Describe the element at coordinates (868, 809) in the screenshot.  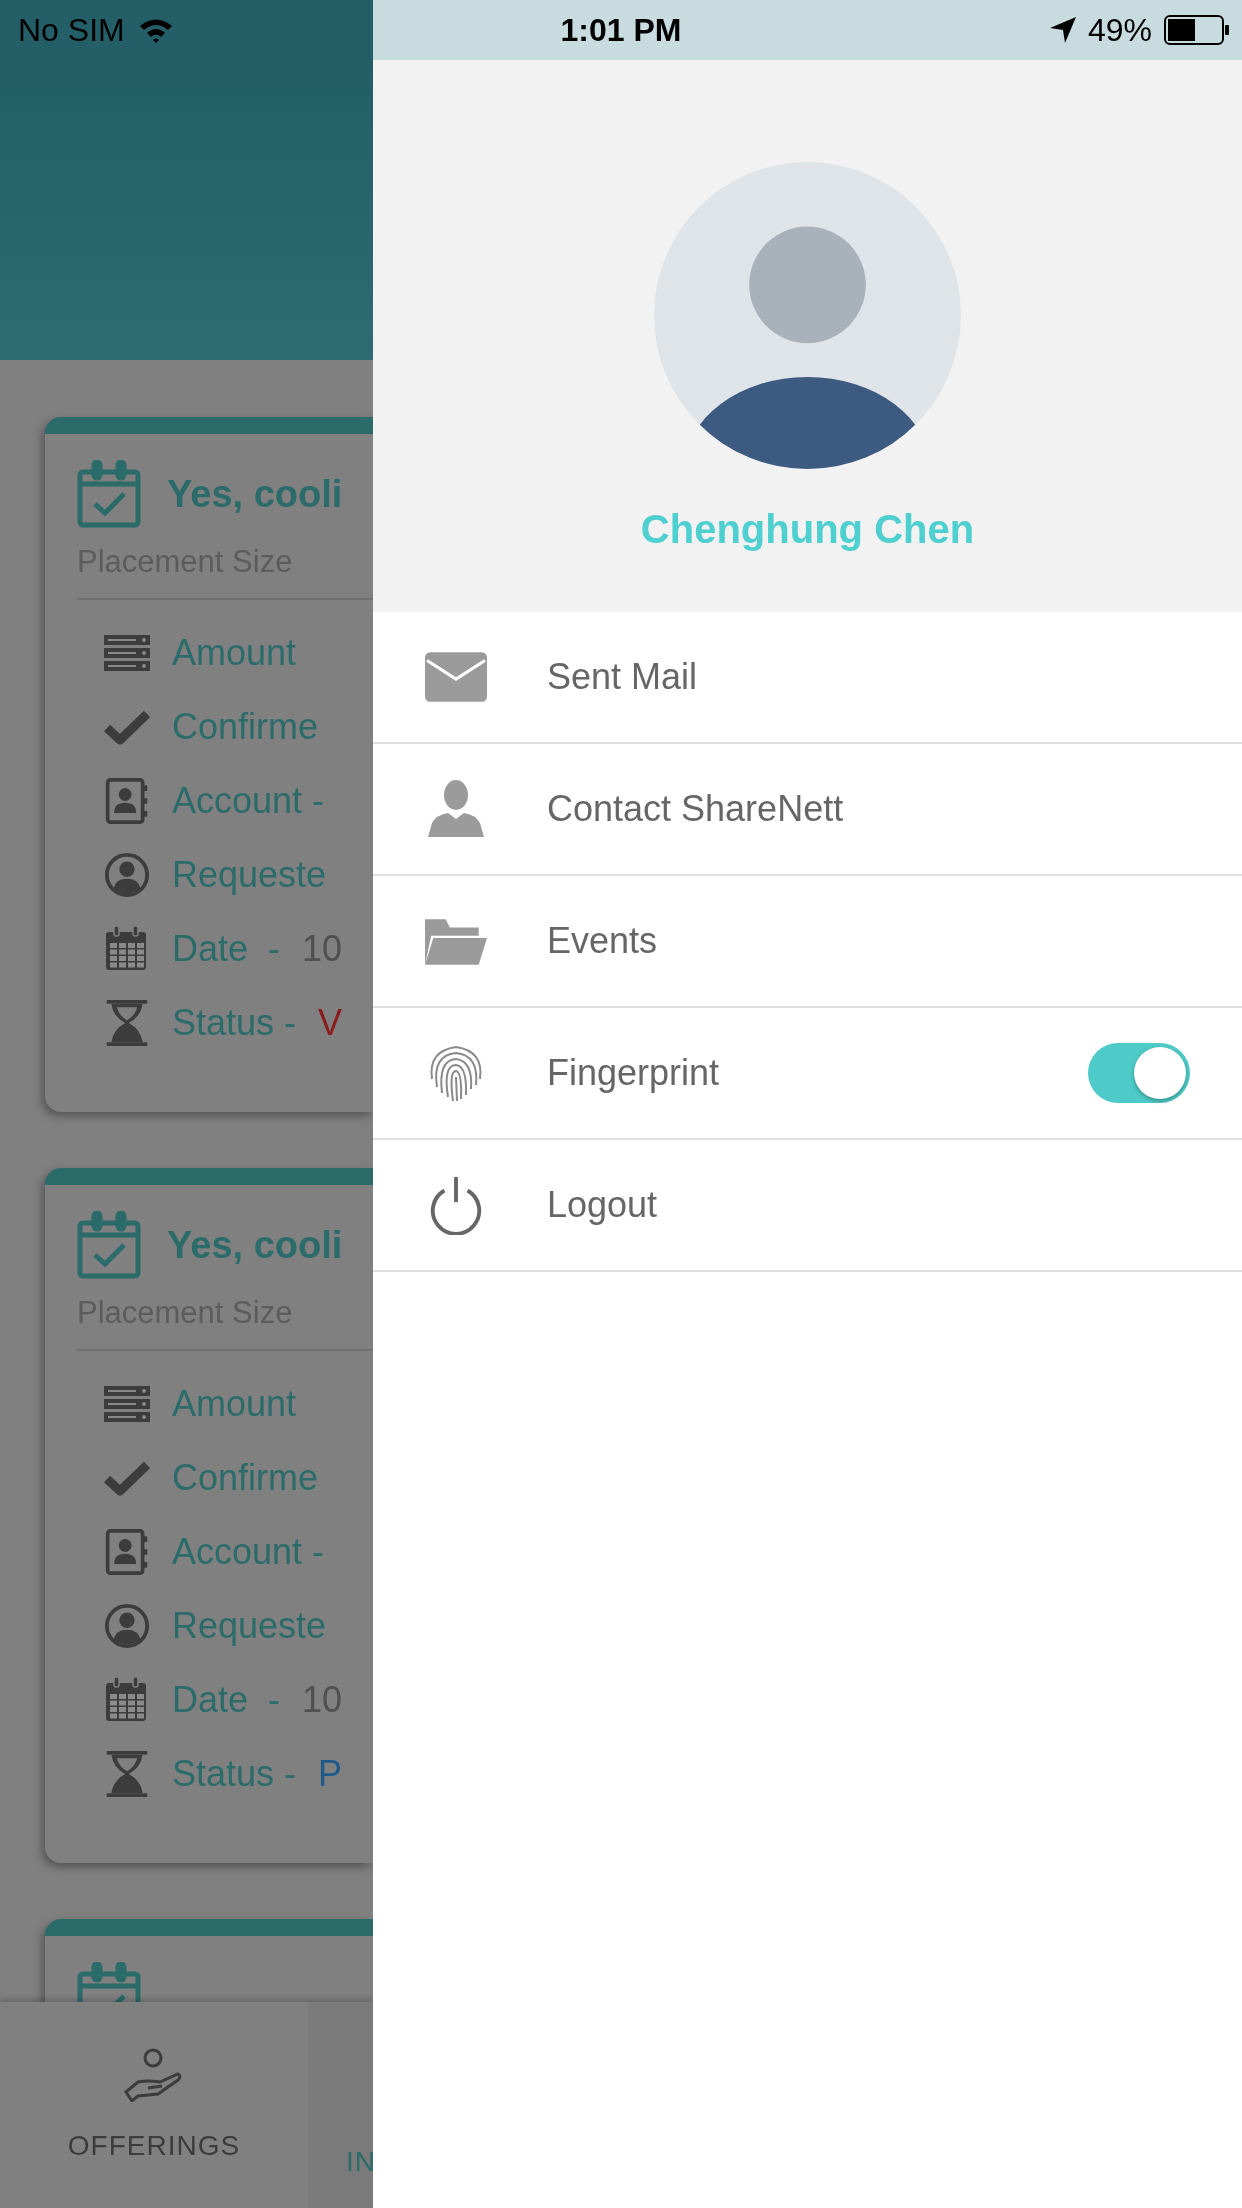
I see `menu-item: Contact ShareNett` at that location.